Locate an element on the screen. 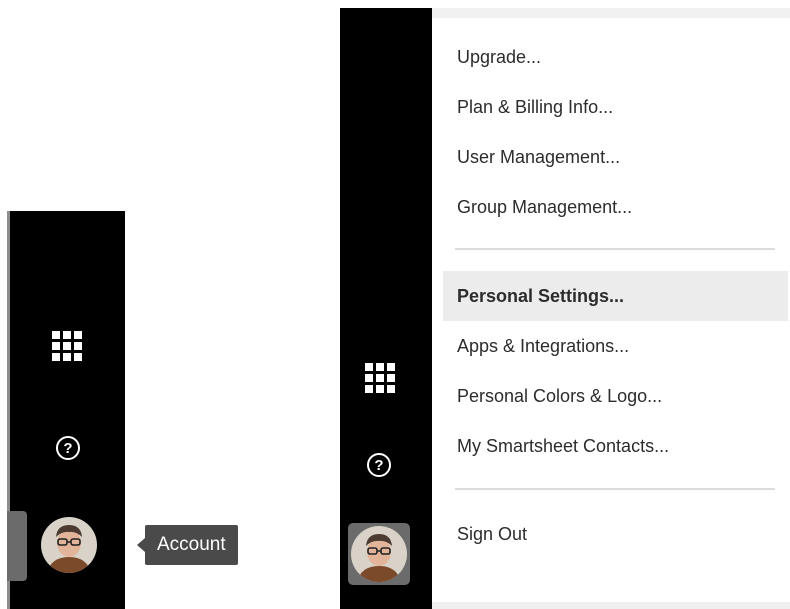  active-indicator is located at coordinates (17, 546).